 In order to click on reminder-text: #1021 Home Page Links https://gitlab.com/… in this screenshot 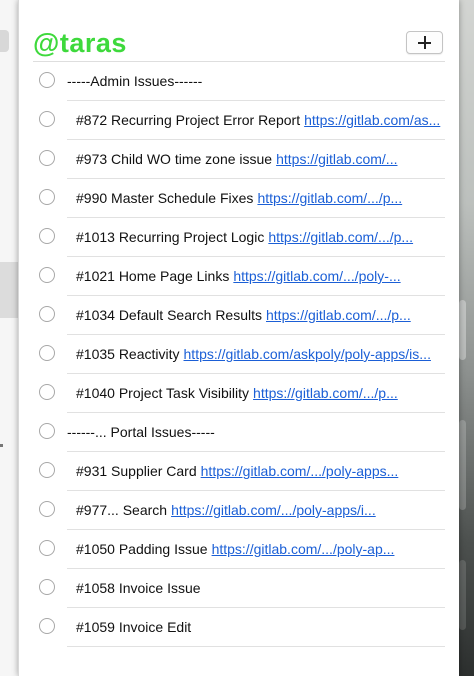, I will do `click(264, 276)`.